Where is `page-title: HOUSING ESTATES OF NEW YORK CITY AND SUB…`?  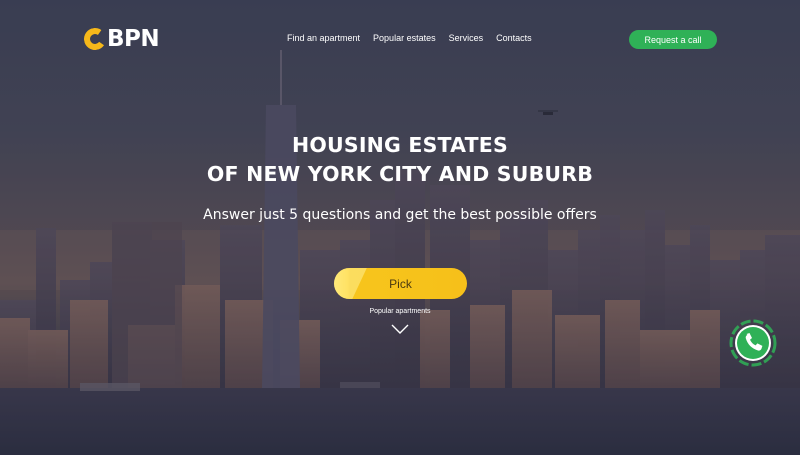
page-title: HOUSING ESTATES OF NEW YORK CITY AND SUB… is located at coordinates (400, 160).